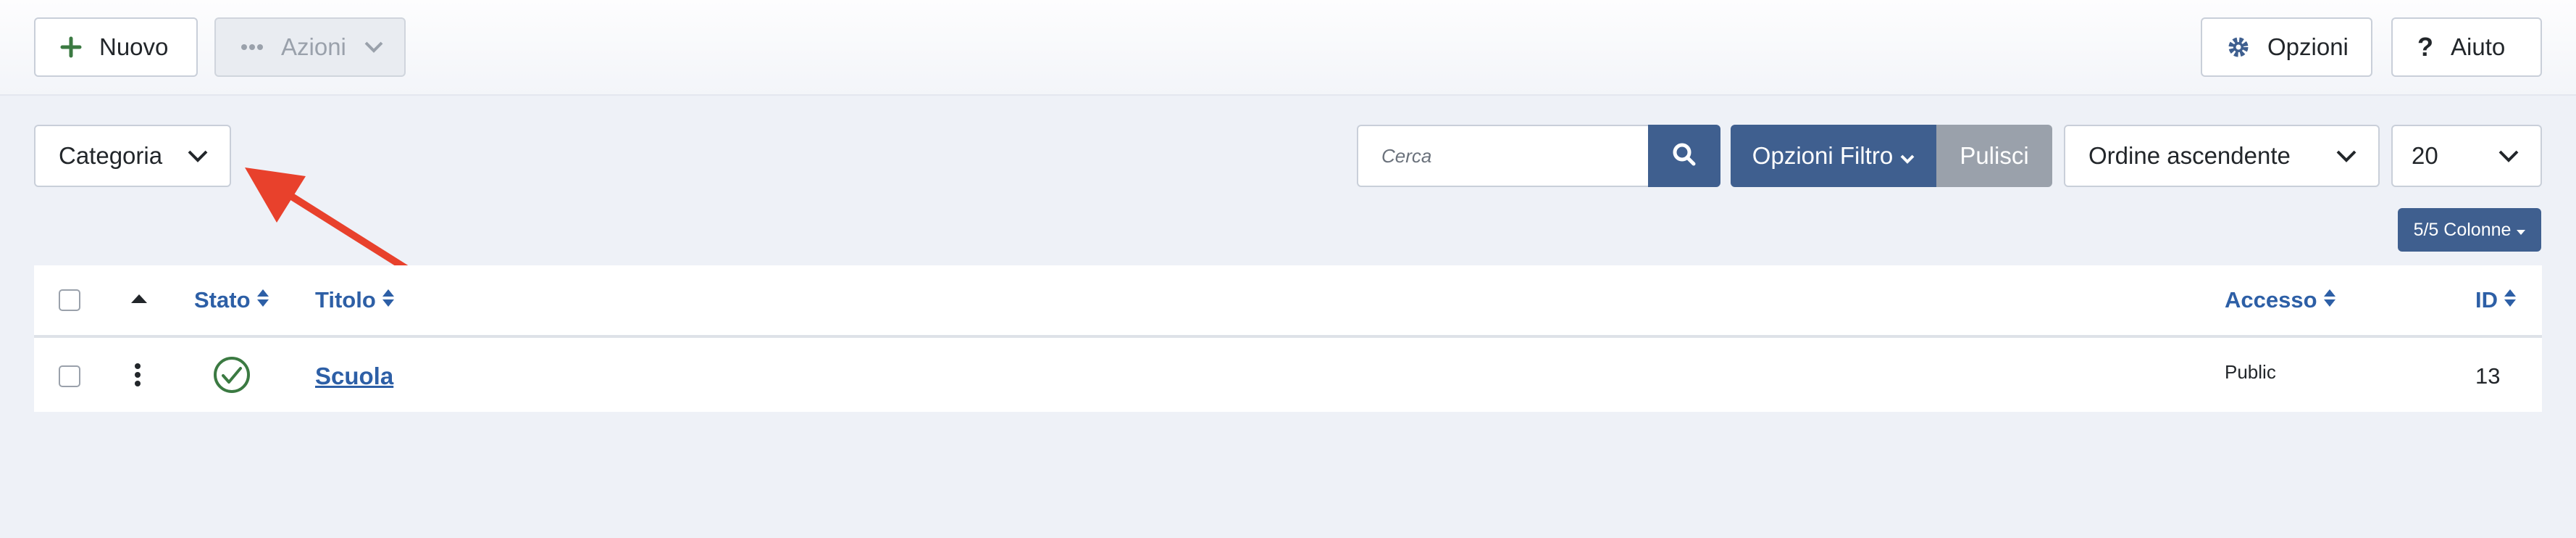 This screenshot has height=538, width=2576. I want to click on item-title-link: Scuola, so click(354, 376).